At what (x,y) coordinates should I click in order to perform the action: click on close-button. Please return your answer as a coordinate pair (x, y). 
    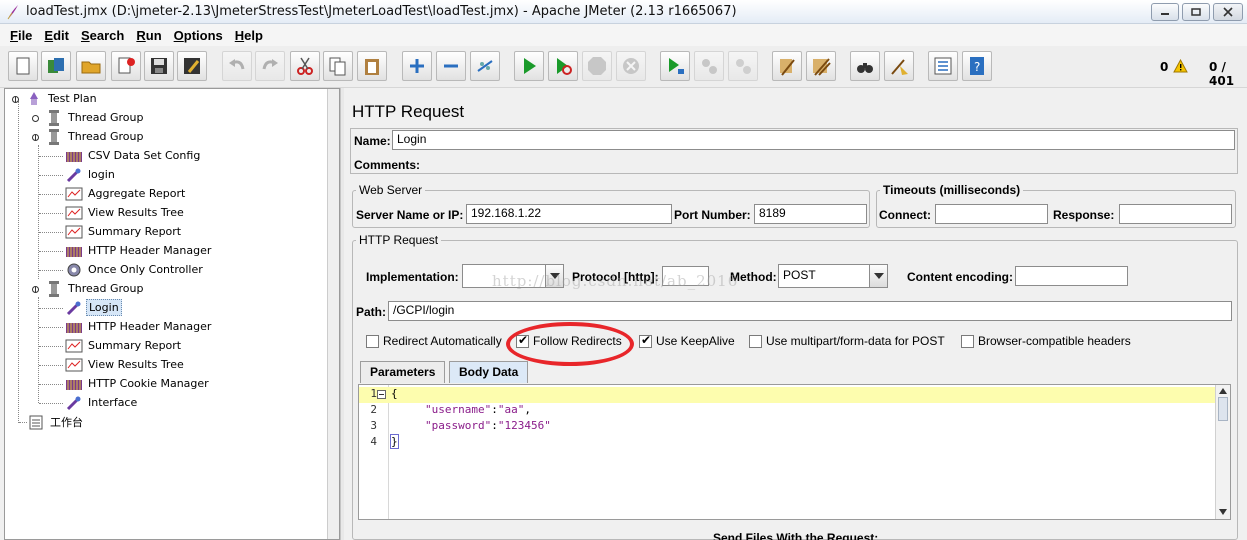
    Looking at the image, I should click on (1228, 12).